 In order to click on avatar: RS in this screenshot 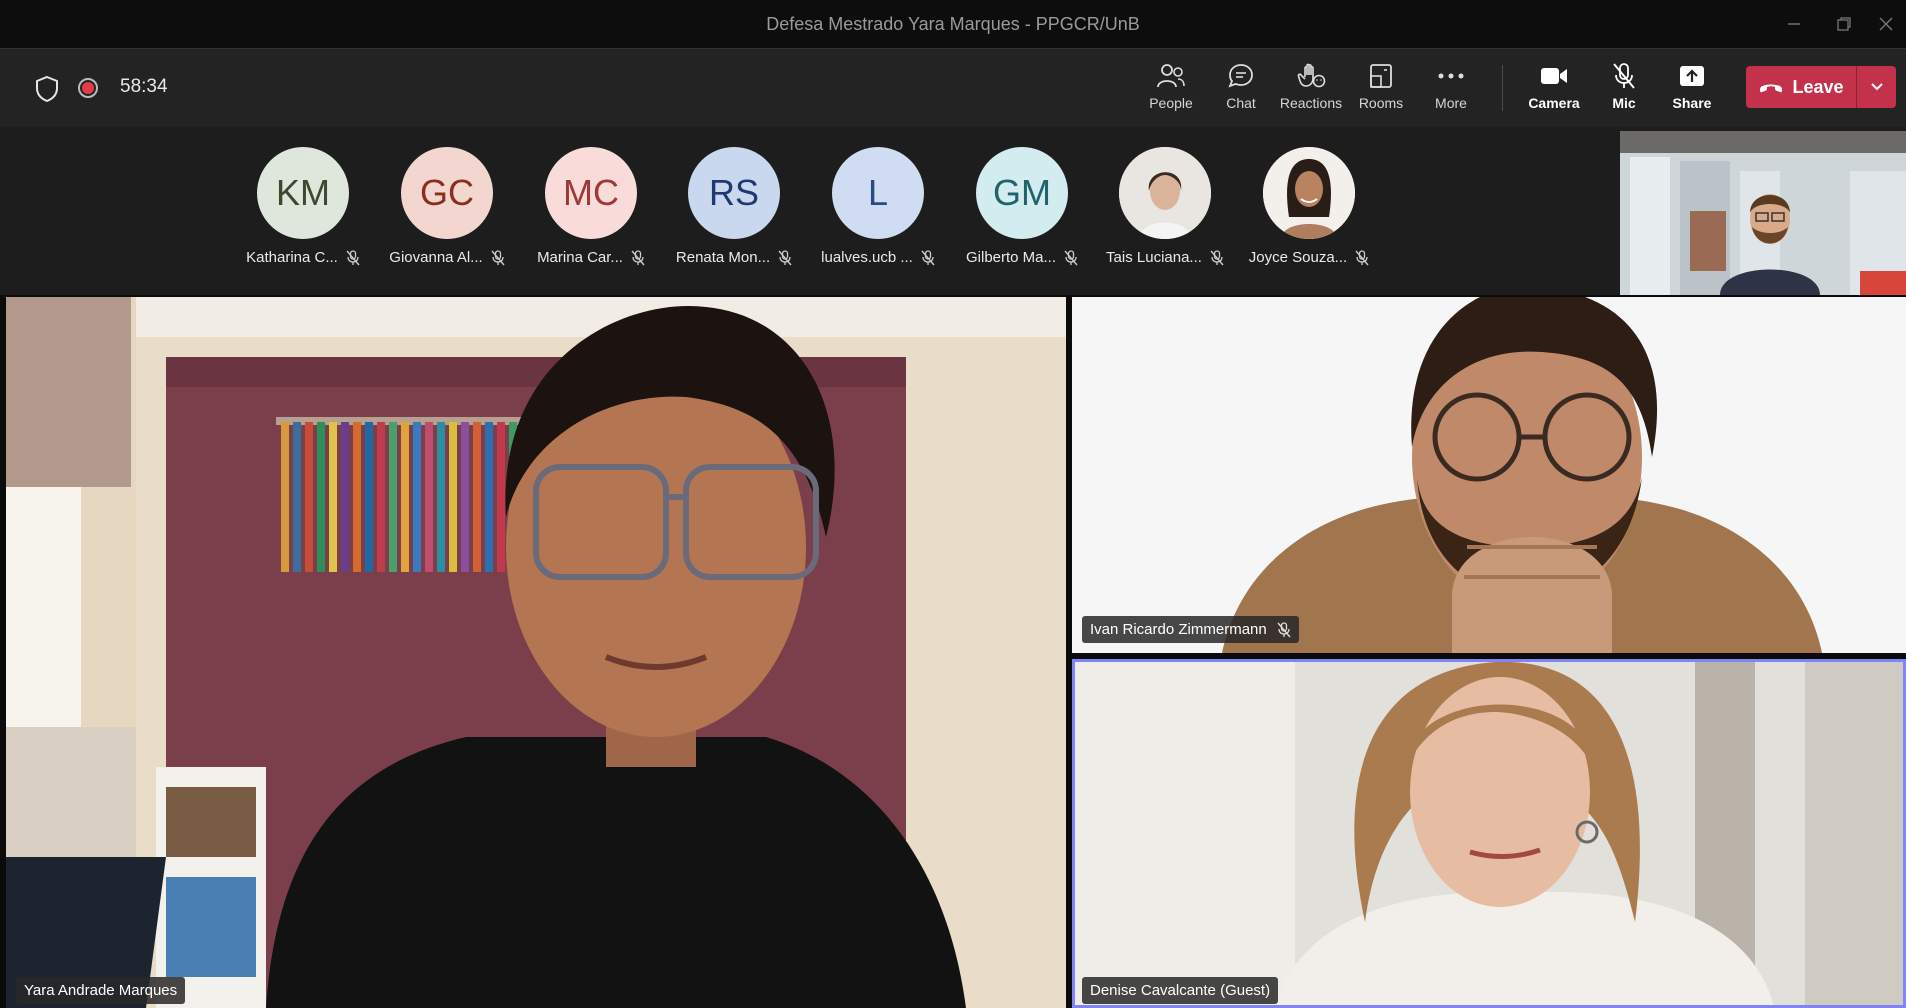, I will do `click(734, 193)`.